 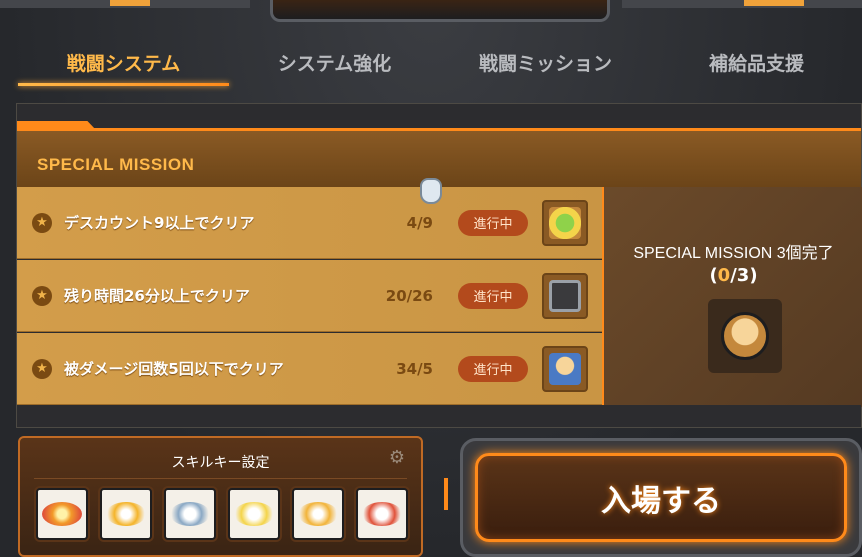 I want to click on mission-progress: 34/5, so click(x=414, y=368).